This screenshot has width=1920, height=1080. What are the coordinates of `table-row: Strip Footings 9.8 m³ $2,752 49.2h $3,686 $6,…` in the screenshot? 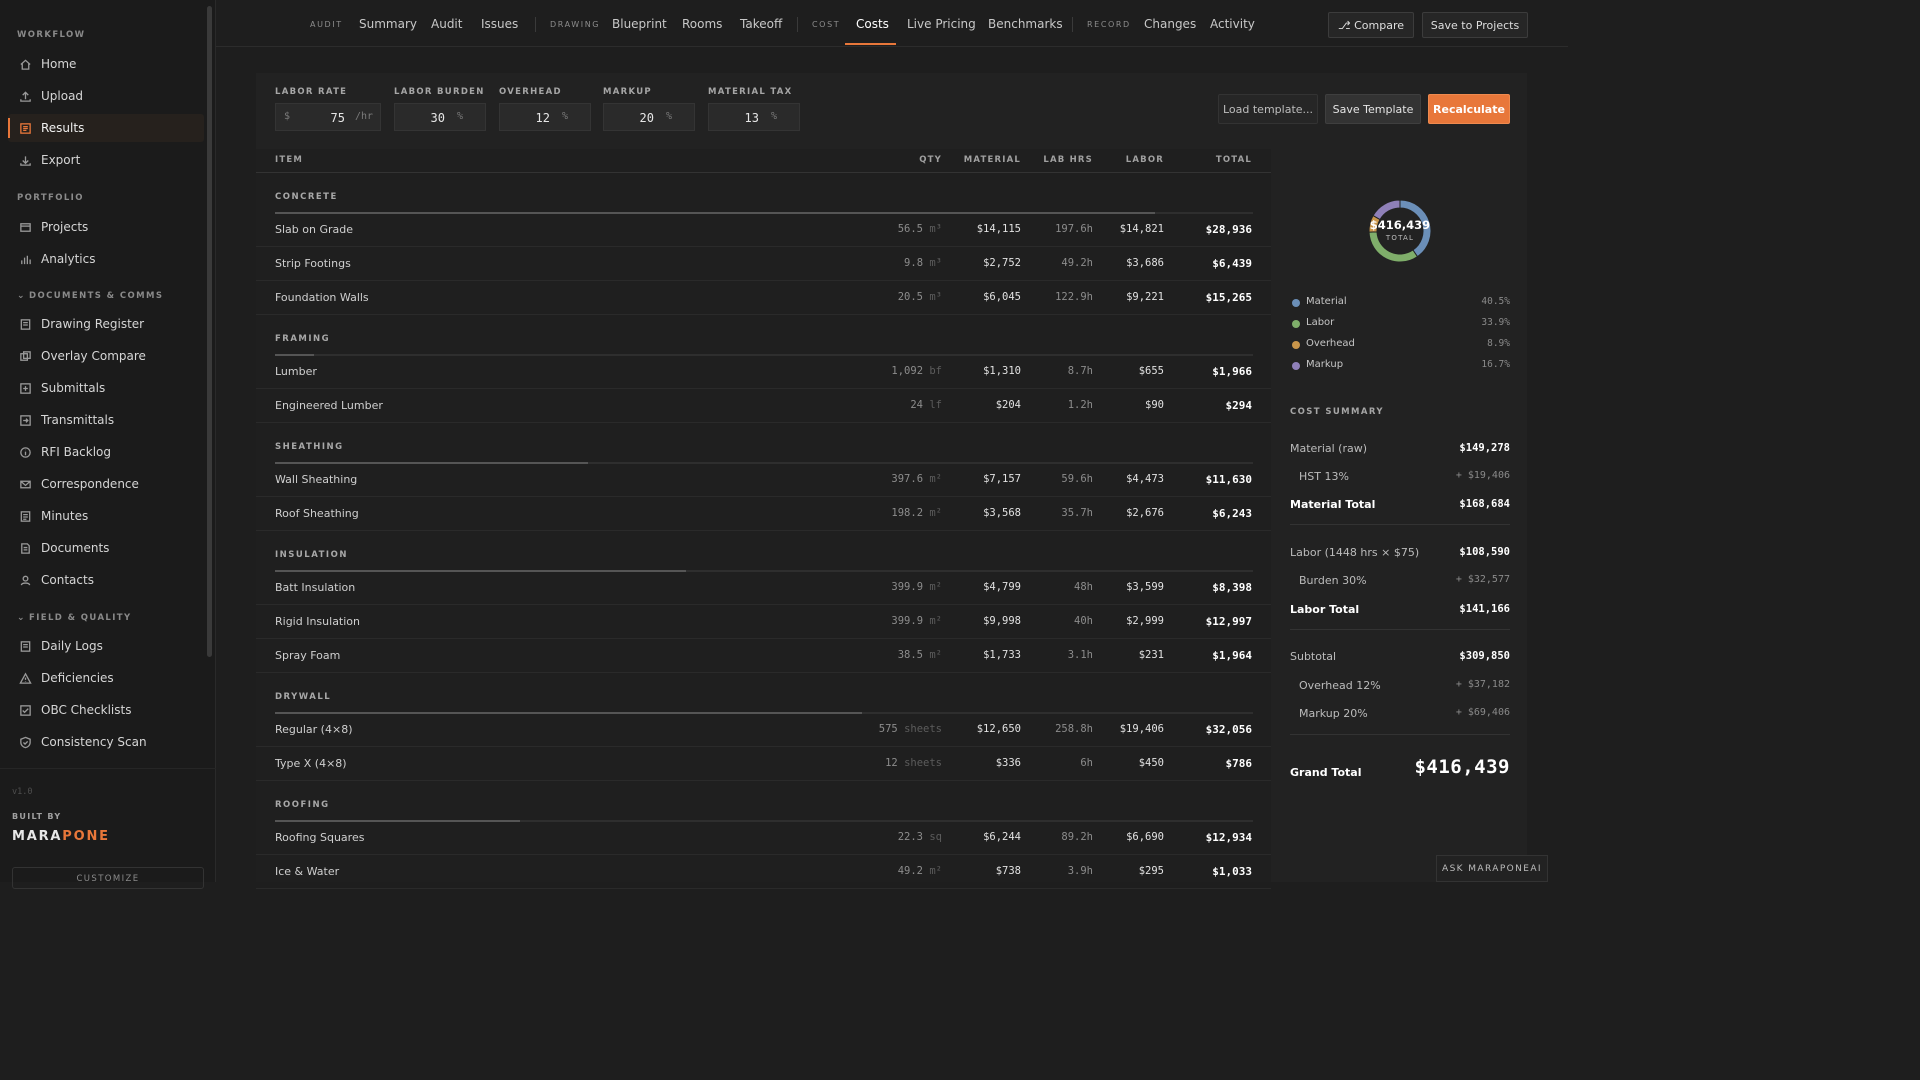 It's located at (763, 264).